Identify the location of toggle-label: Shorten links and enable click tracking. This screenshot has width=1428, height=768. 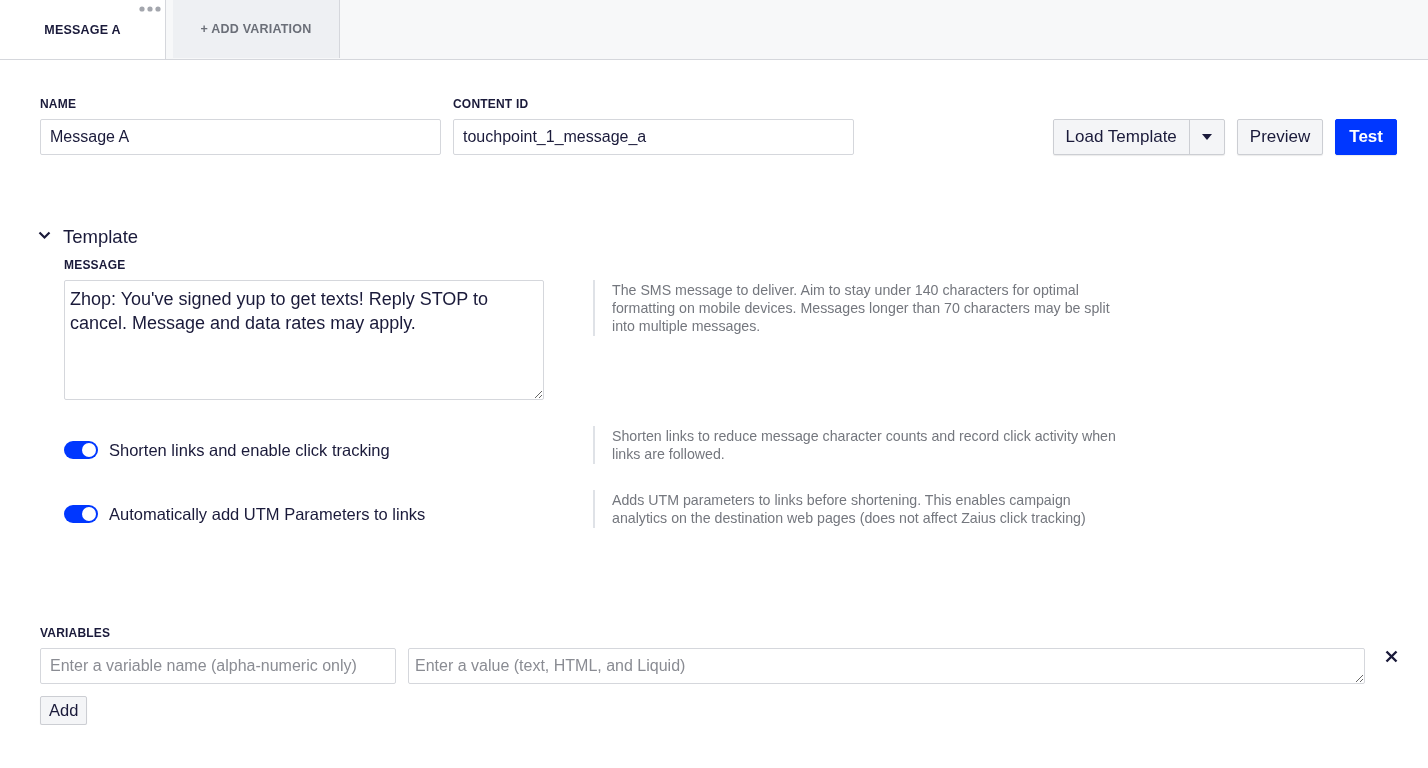
(249, 450).